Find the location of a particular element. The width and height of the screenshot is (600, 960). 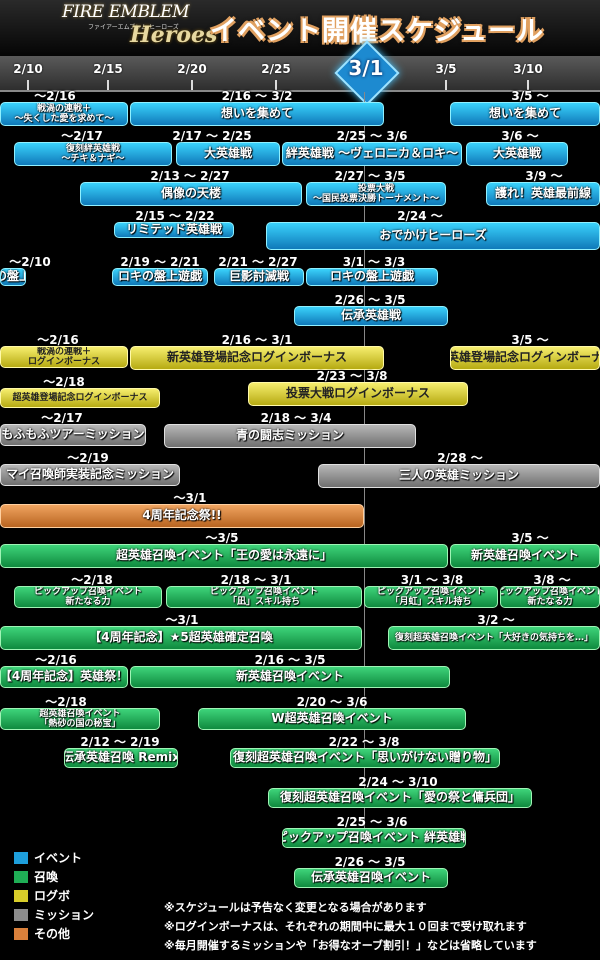

legend-item: イベント is located at coordinates (54, 857).